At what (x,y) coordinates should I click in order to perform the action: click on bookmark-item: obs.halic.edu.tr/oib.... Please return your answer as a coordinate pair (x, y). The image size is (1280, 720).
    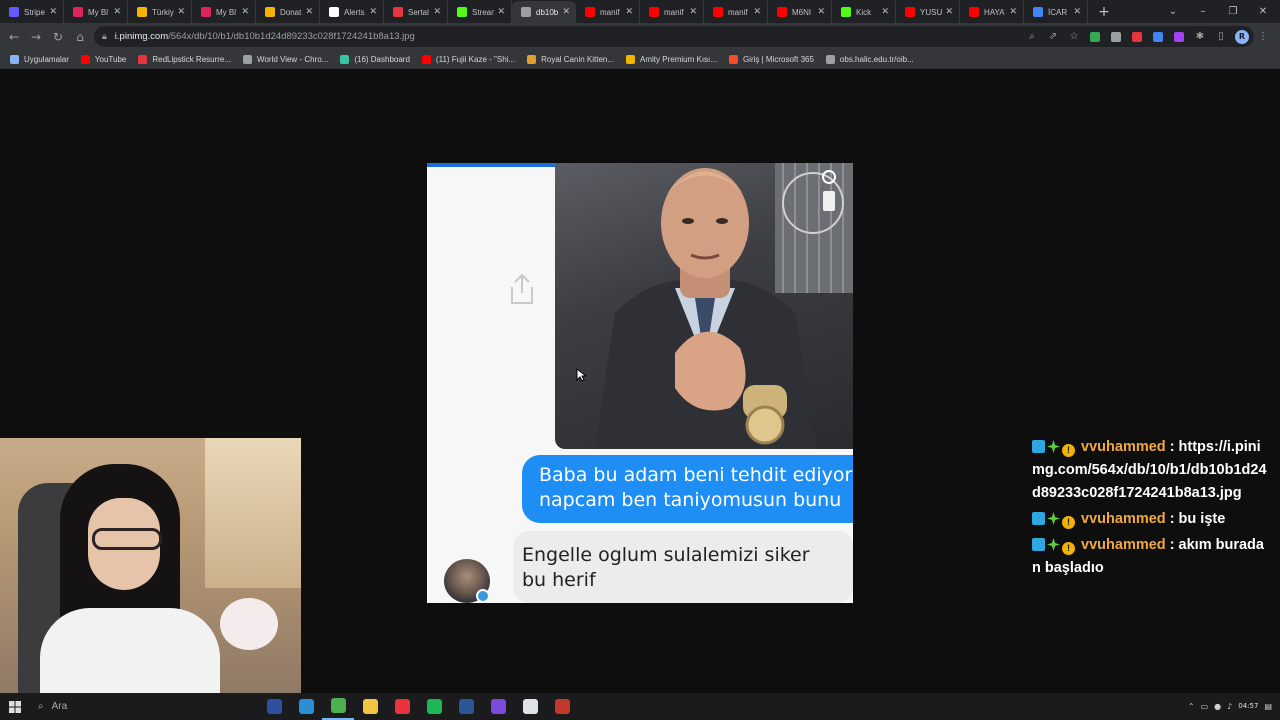
    Looking at the image, I should click on (869, 59).